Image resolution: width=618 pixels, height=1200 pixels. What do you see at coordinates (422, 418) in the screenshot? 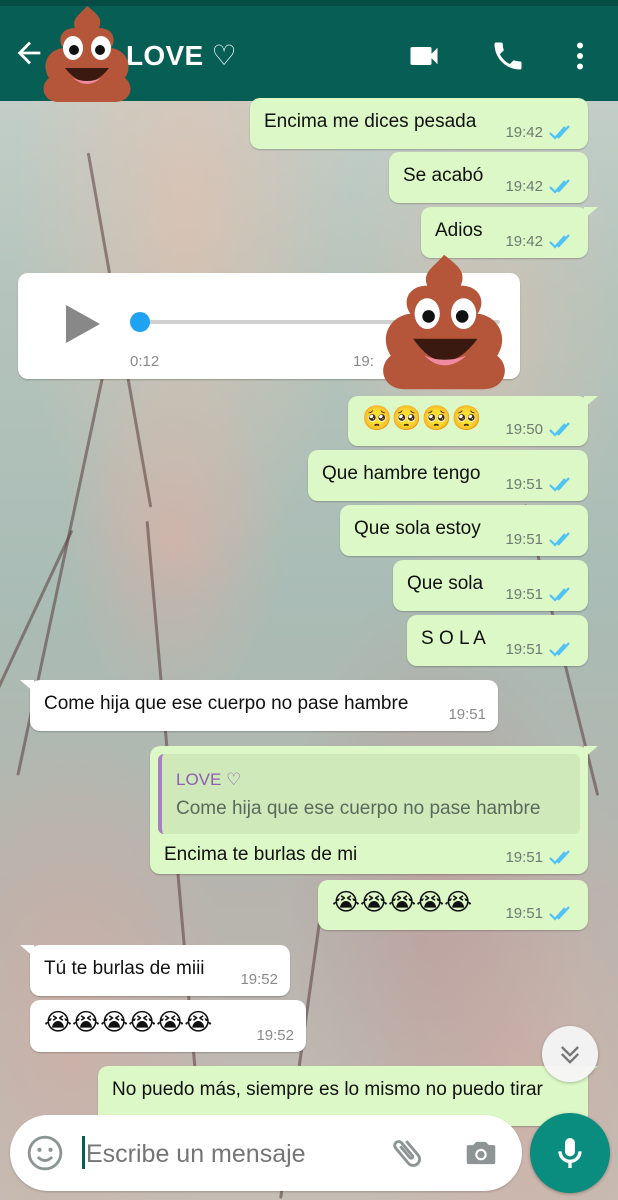
I see `emoji-message: 🥺🥺🥺🥺` at bounding box center [422, 418].